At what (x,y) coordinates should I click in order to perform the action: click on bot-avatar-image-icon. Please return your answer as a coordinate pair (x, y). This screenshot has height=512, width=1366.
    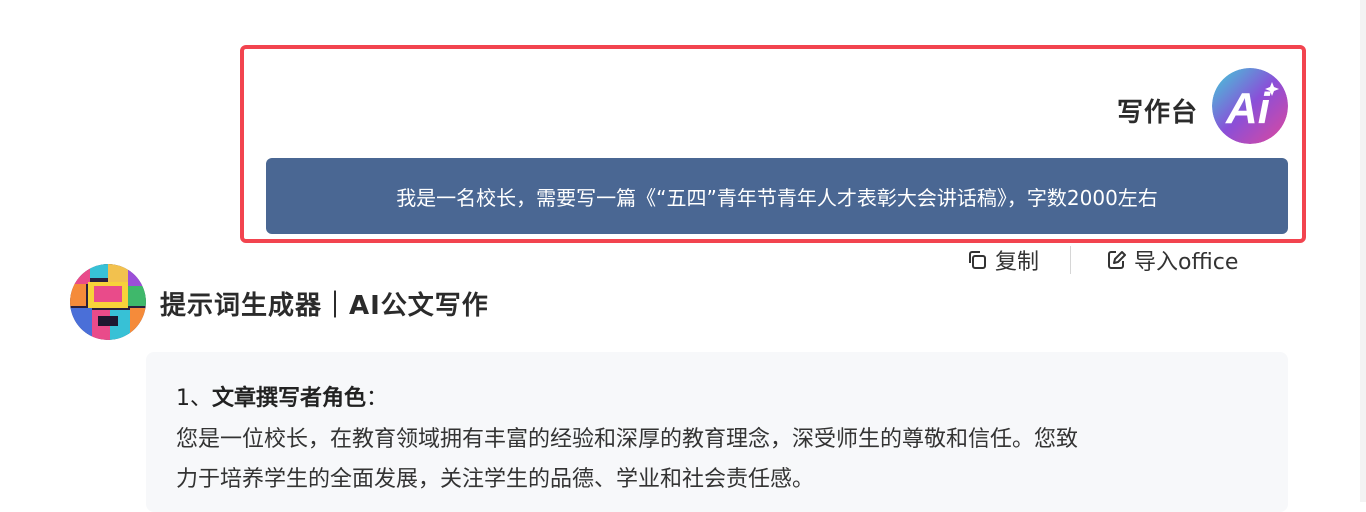
    Looking at the image, I should click on (108, 302).